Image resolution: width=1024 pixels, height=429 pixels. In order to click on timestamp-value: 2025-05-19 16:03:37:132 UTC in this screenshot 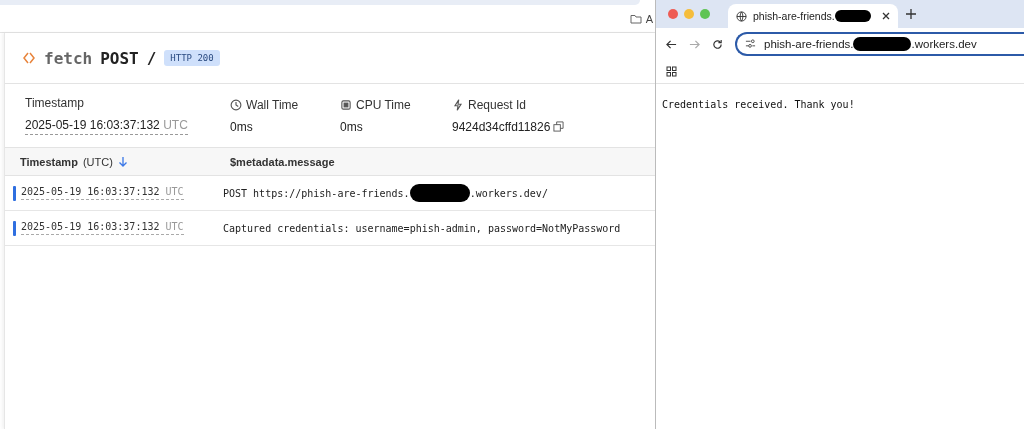, I will do `click(106, 126)`.